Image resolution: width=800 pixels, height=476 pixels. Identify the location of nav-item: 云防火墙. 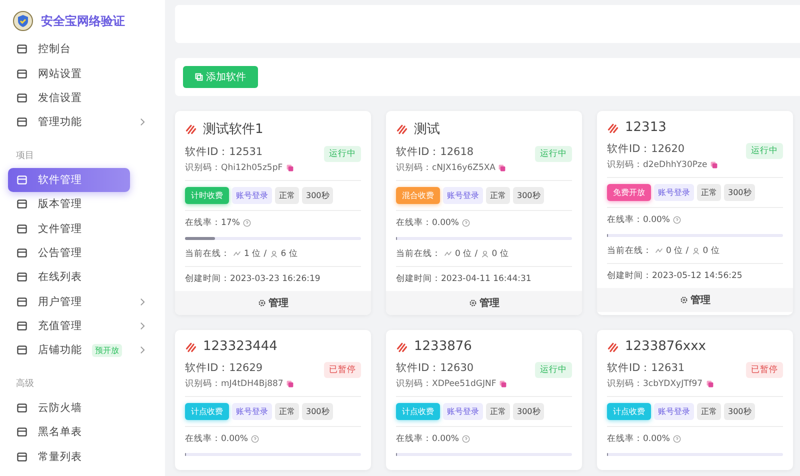
(82, 408).